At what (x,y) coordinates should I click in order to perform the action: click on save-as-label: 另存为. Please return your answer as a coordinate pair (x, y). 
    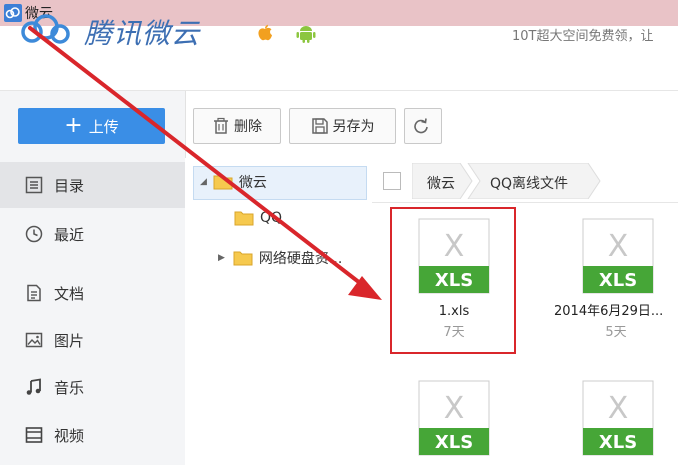
    Looking at the image, I should click on (353, 127).